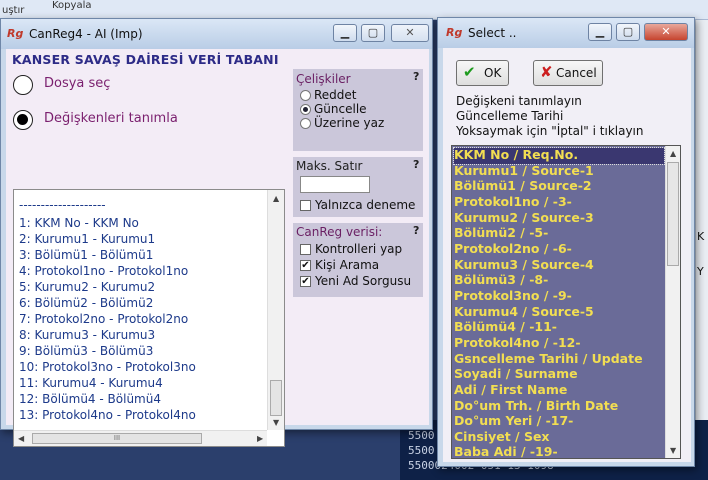  What do you see at coordinates (107, 415) in the screenshot?
I see `list-item: 13: Protokol4no - Protokol4no` at bounding box center [107, 415].